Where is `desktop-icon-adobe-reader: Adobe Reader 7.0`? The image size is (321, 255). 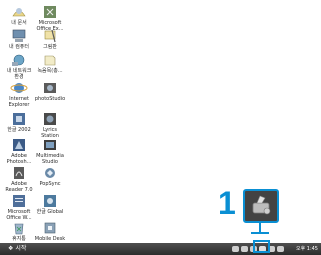 desktop-icon-adobe-reader: Adobe Reader 7.0 is located at coordinates (19, 179).